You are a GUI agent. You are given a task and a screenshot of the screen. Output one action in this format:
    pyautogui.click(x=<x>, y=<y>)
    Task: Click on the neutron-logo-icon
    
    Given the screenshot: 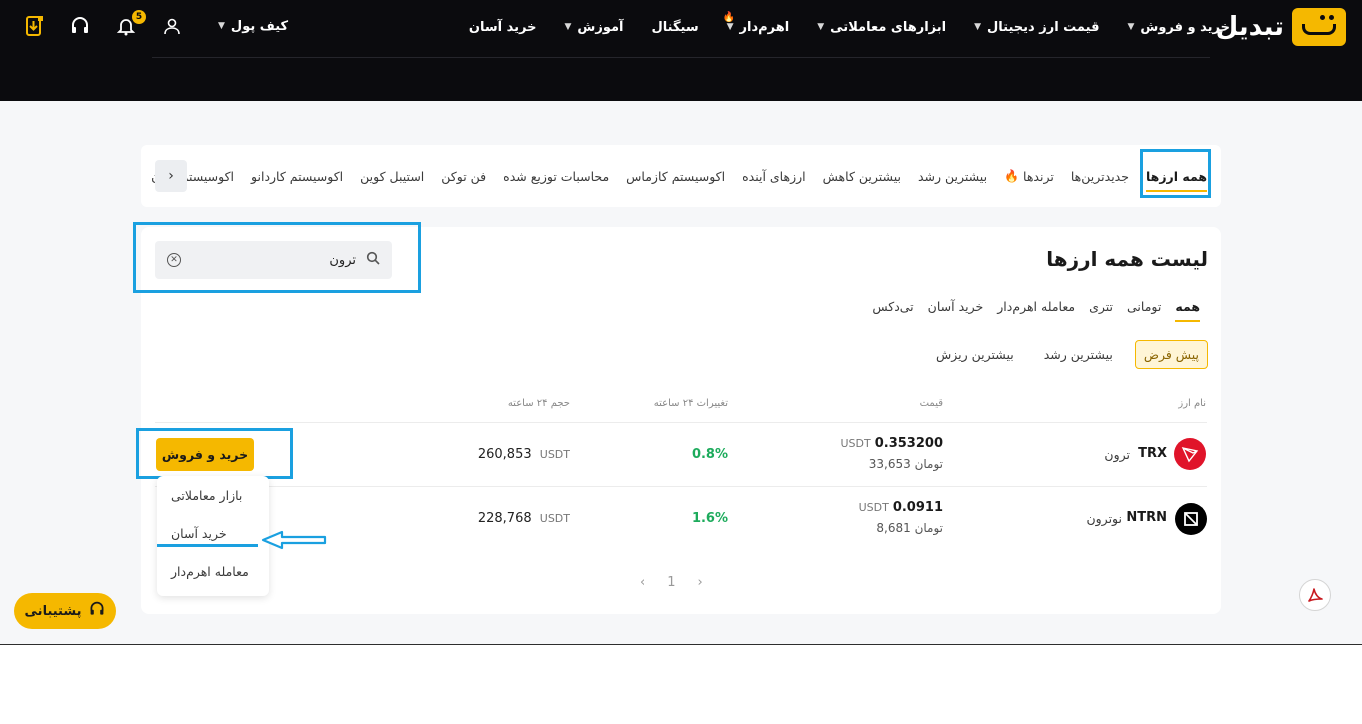 What is the action you would take?
    pyautogui.click(x=1191, y=519)
    